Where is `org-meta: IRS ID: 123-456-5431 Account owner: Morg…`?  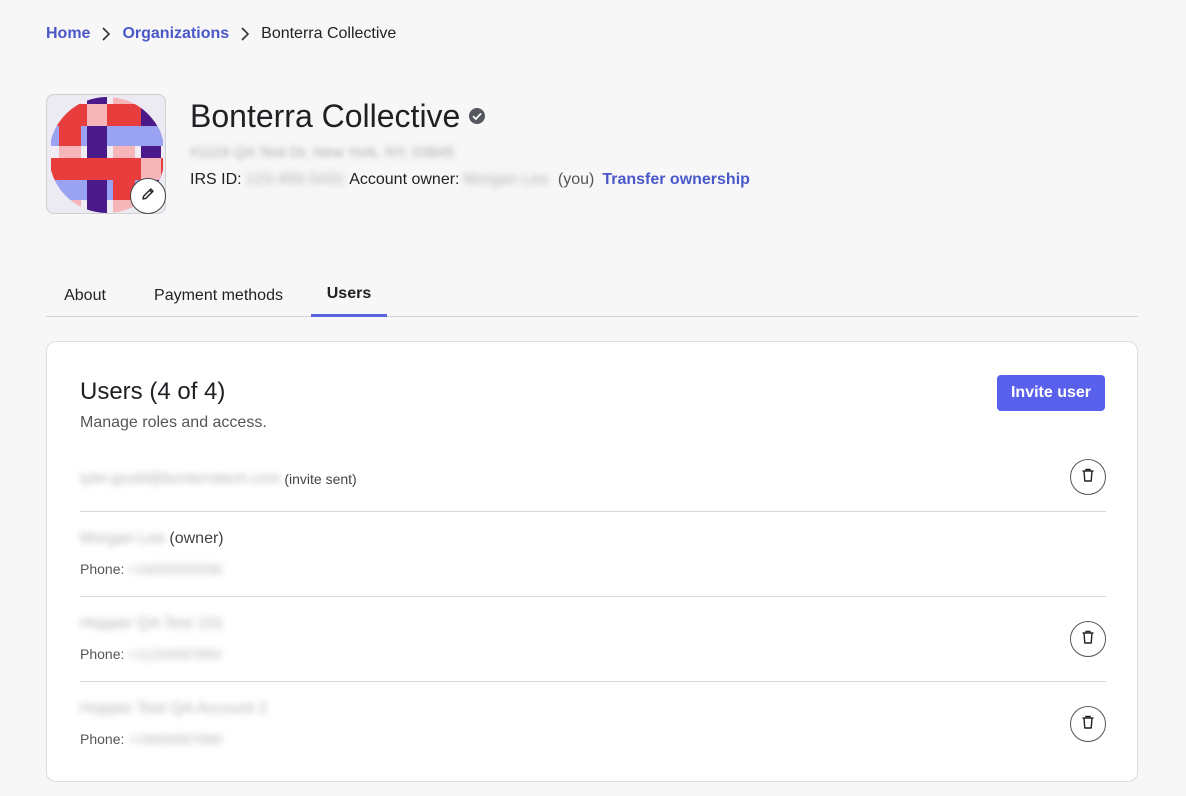
org-meta: IRS ID: 123-456-5431 Account owner: Morg… is located at coordinates (470, 180).